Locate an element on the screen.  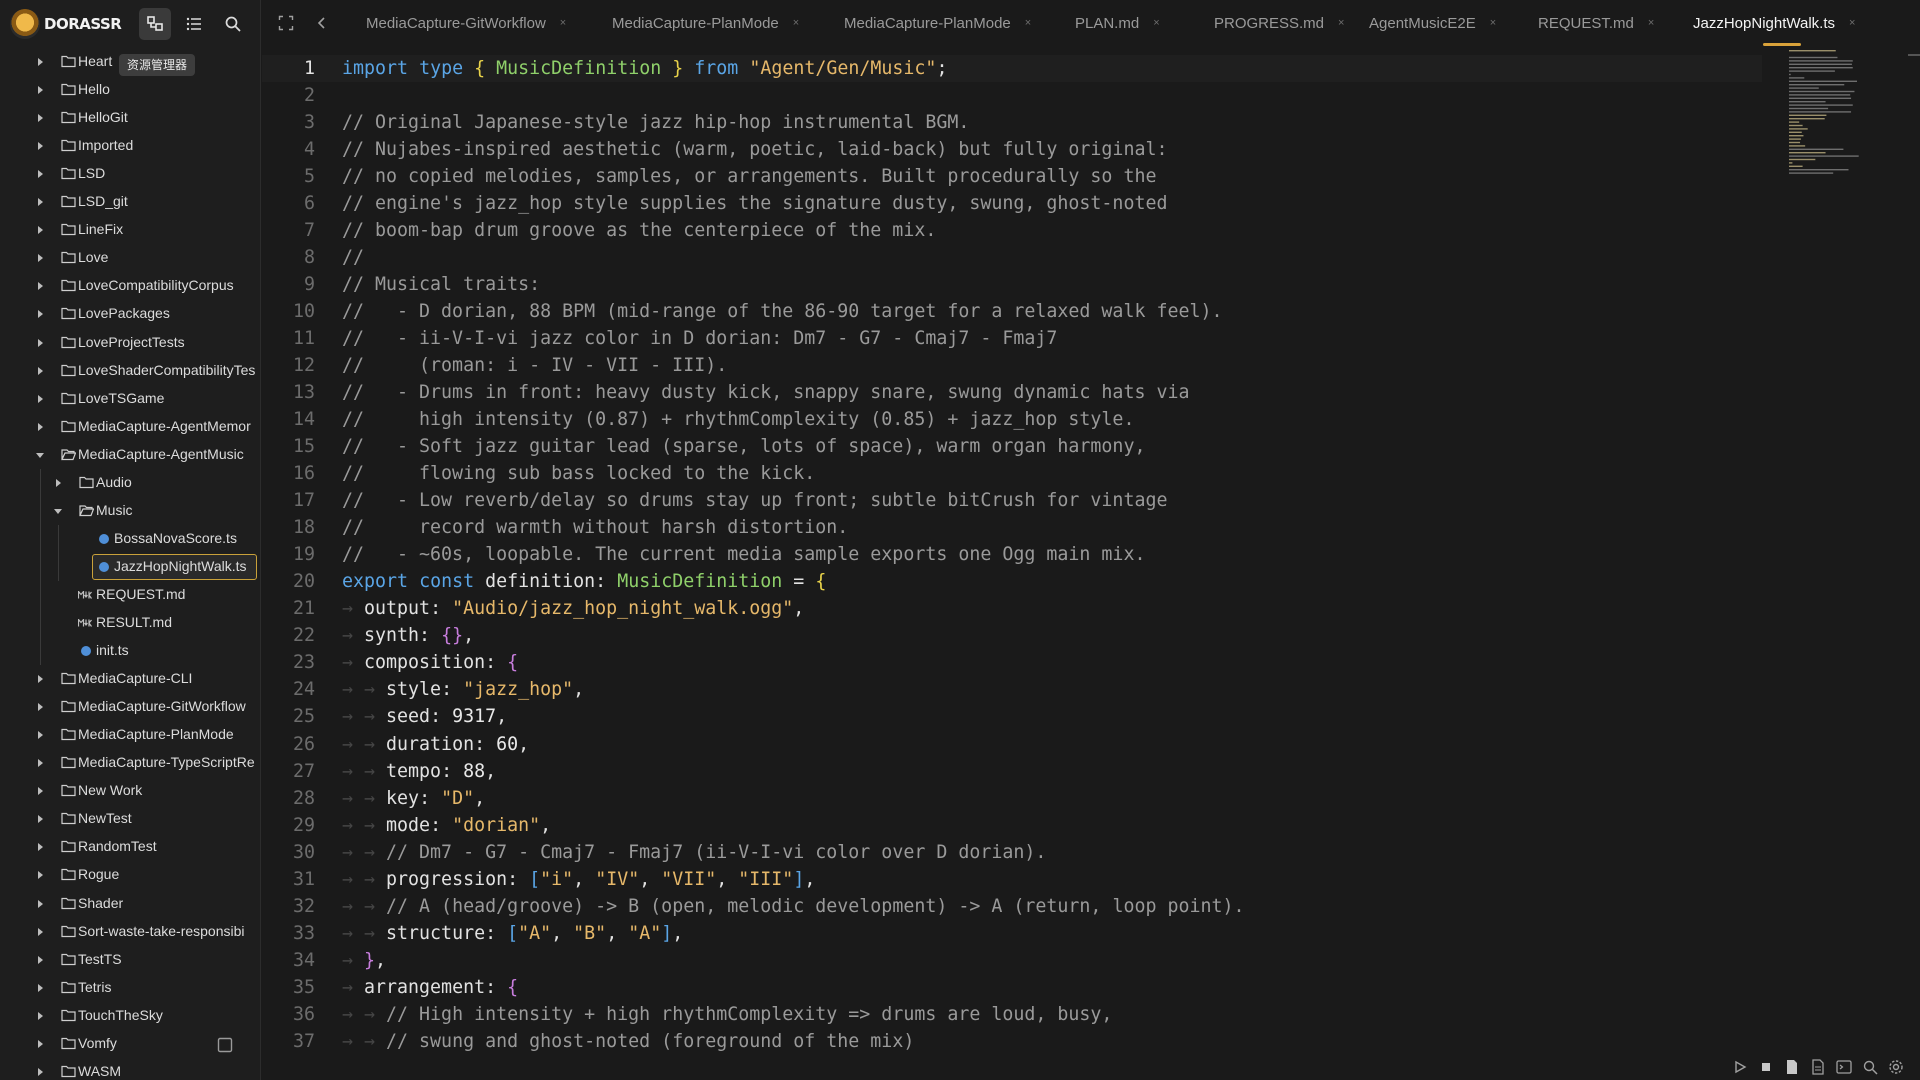
explorer-toggle-button is located at coordinates (155, 24).